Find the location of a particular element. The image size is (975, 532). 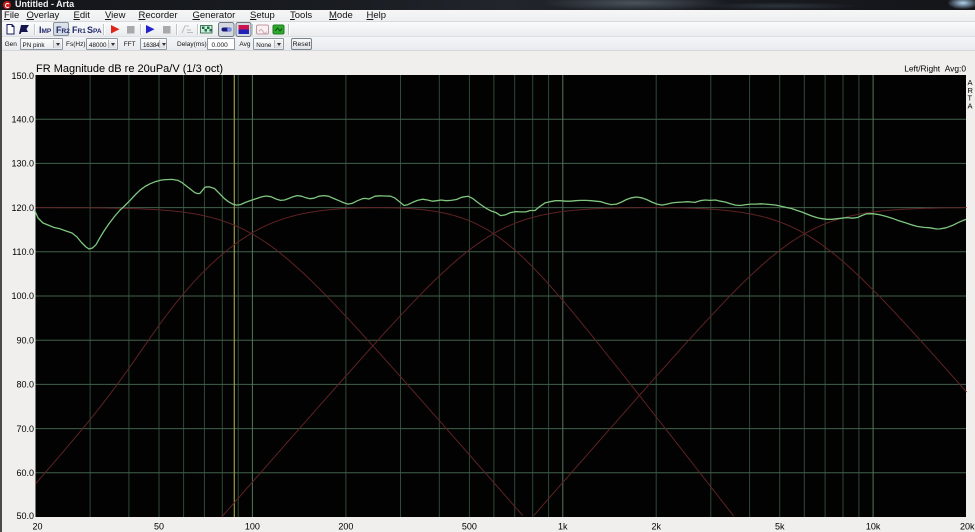

svg-text: 110.0 is located at coordinates (23, 252).